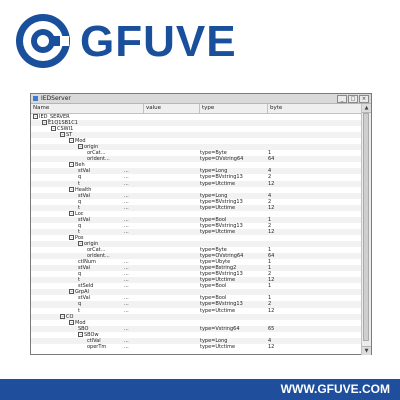 The image size is (400, 400). What do you see at coordinates (366, 350) in the screenshot?
I see `scroll-down-icon: ▼` at bounding box center [366, 350].